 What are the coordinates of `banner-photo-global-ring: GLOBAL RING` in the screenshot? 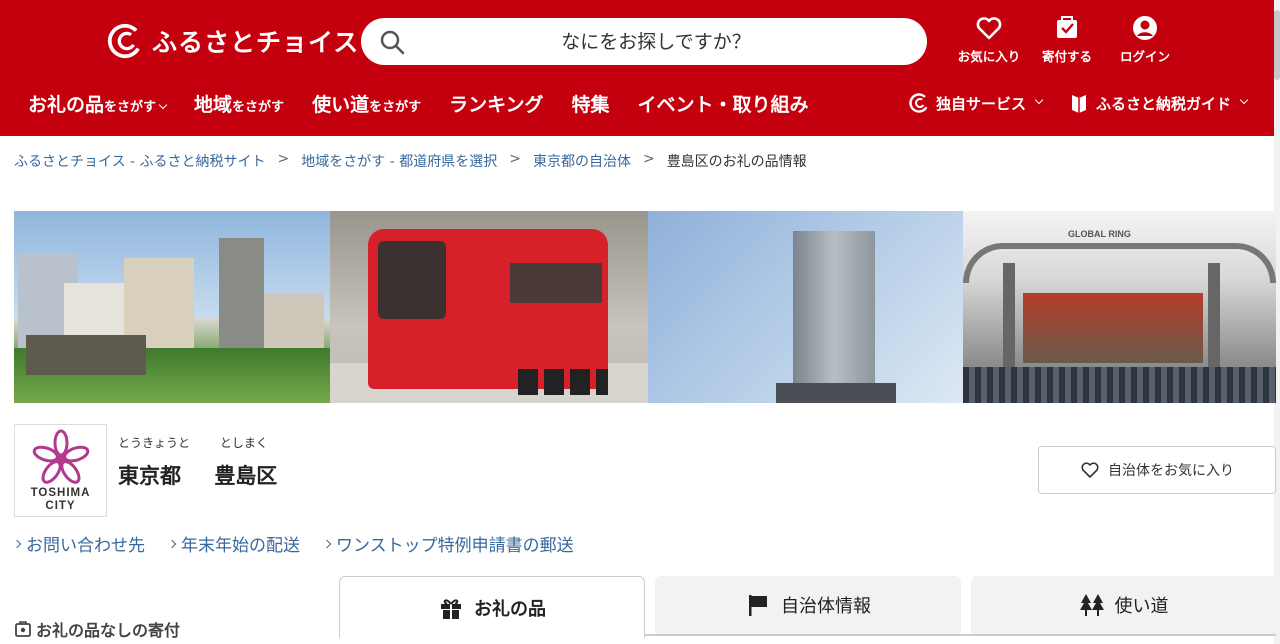 It's located at (1119, 307).